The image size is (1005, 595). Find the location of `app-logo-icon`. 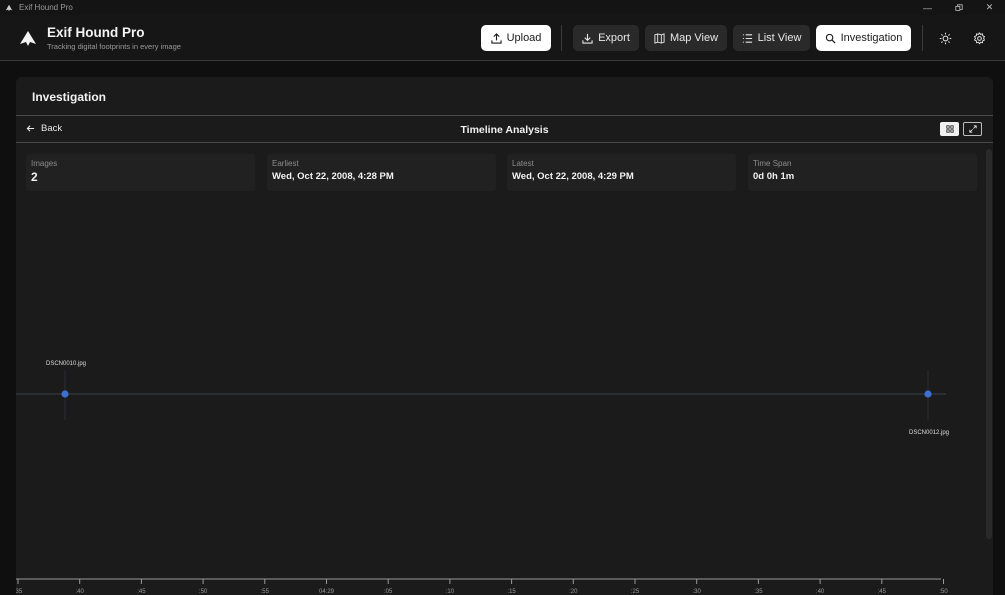

app-logo-icon is located at coordinates (9, 8).